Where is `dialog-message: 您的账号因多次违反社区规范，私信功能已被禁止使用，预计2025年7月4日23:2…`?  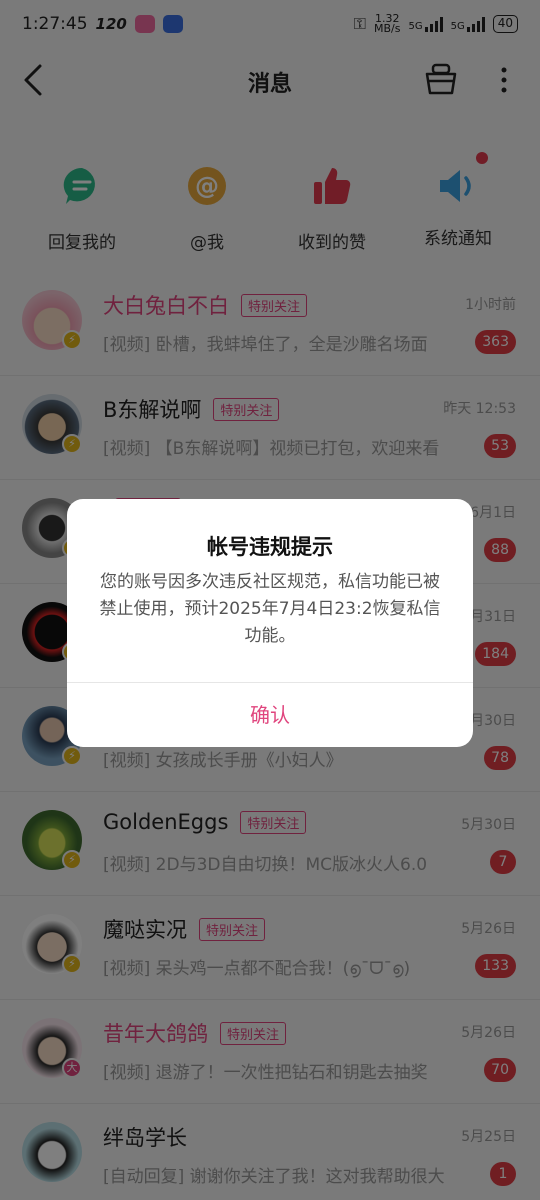 dialog-message: 您的账号因多次违反社区规范，私信功能已被禁止使用，预计2025年7月4日23:2… is located at coordinates (270, 609).